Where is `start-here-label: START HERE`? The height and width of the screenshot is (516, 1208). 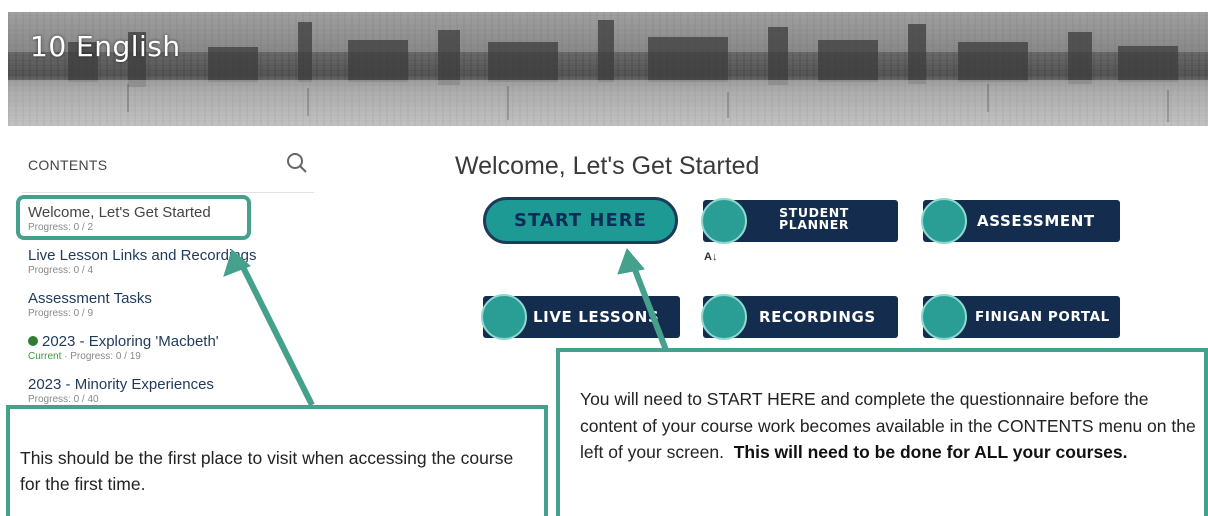 start-here-label: START HERE is located at coordinates (580, 220).